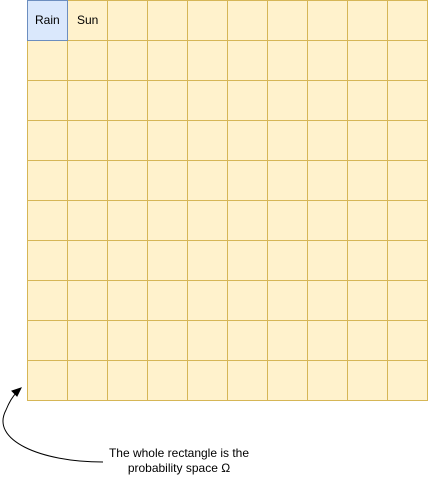 This screenshot has height=481, width=429. What do you see at coordinates (179, 468) in the screenshot?
I see `caption-line-2: probability space Ω` at bounding box center [179, 468].